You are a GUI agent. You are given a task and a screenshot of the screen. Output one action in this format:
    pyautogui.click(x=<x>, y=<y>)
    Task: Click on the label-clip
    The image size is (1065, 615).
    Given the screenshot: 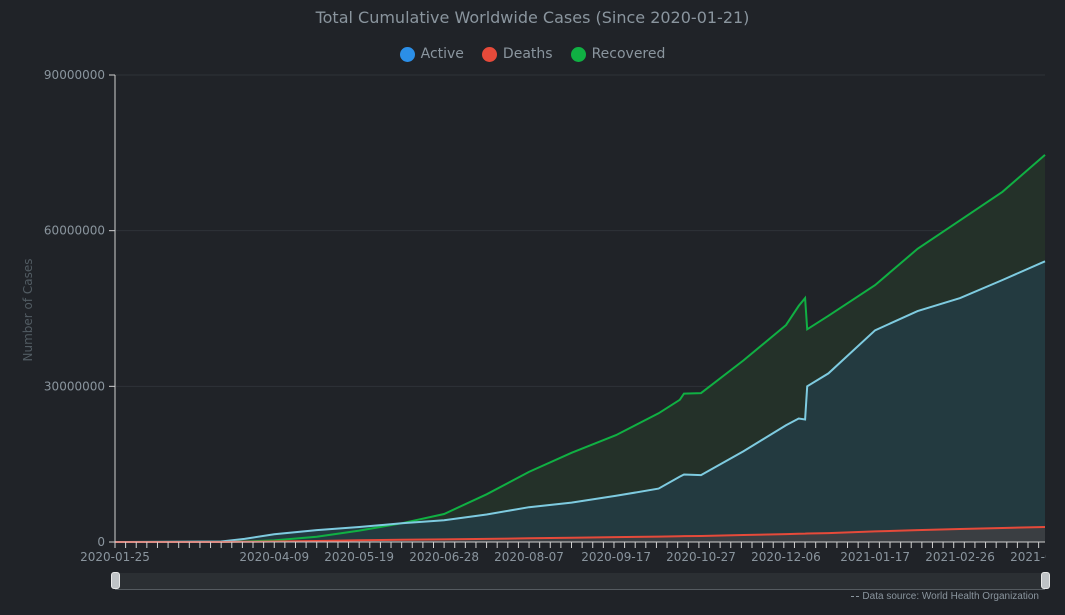 What is the action you would take?
    pyautogui.click(x=1055, y=558)
    